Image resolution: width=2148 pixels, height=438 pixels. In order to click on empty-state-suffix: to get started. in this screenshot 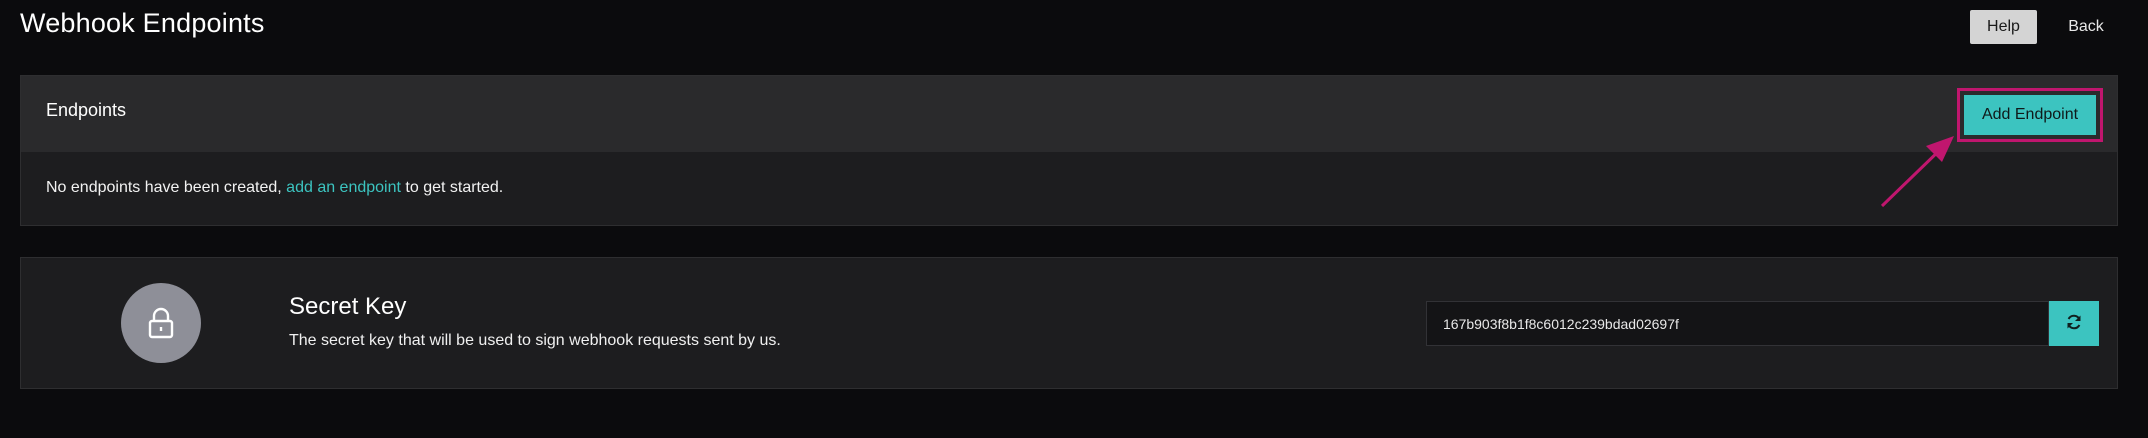, I will do `click(452, 187)`.